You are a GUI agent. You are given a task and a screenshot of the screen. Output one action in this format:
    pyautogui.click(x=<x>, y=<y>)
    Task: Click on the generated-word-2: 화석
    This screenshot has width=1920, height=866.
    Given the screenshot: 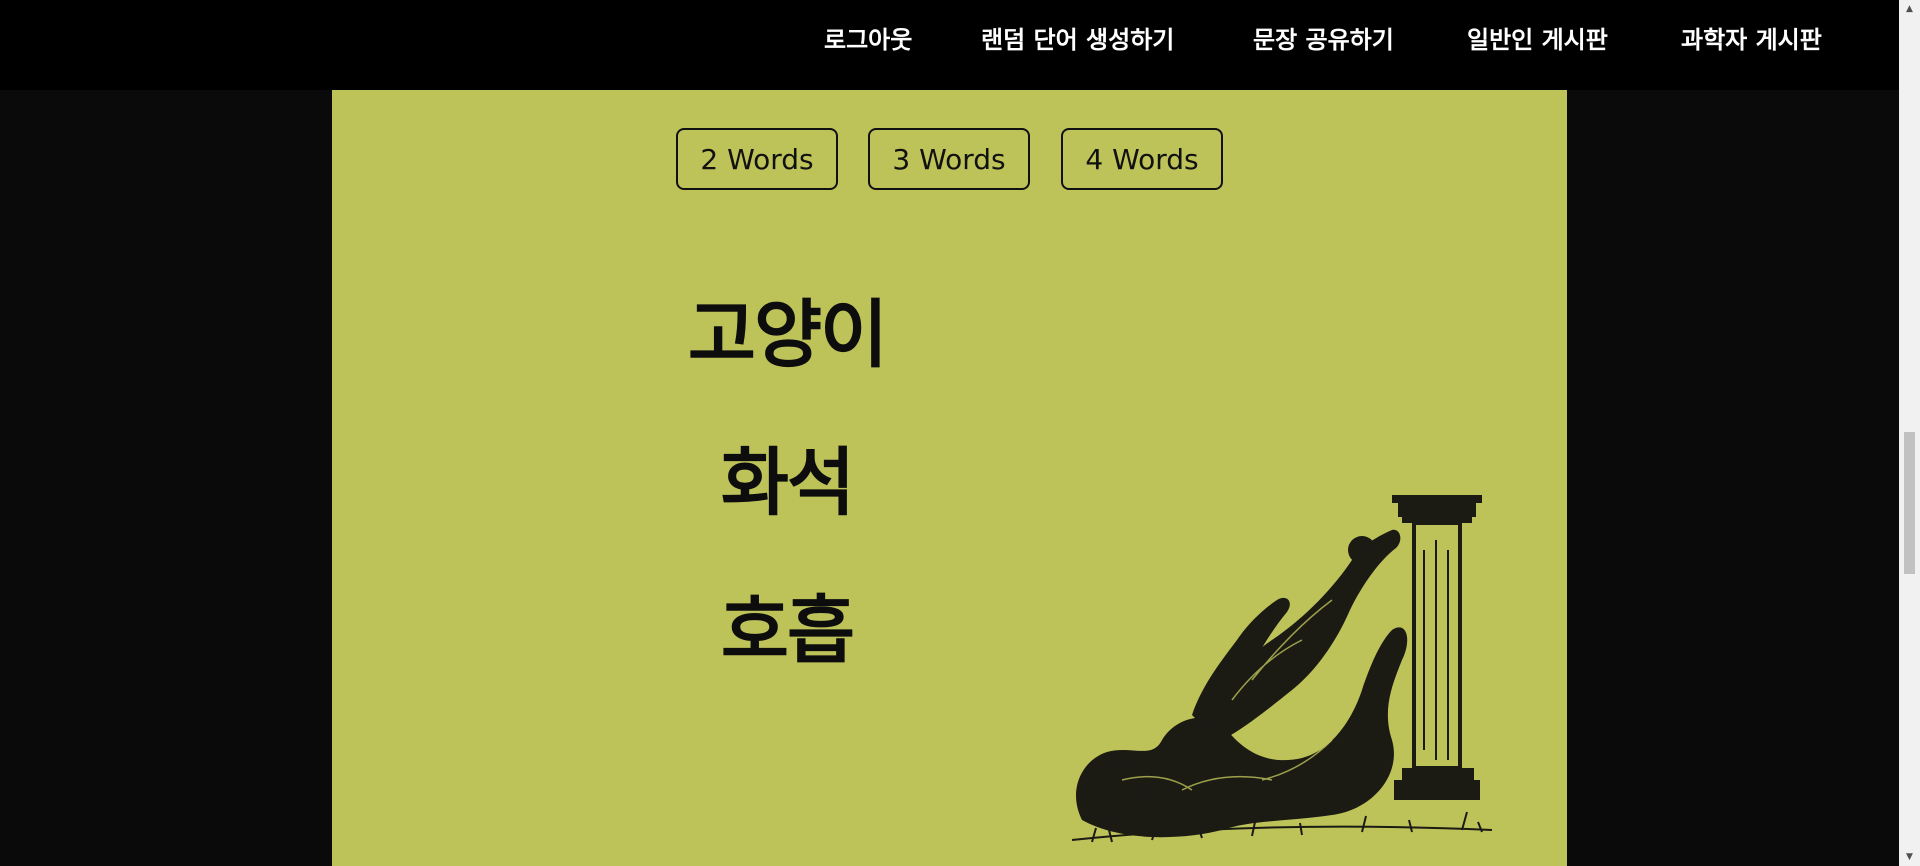 What is the action you would take?
    pyautogui.click(x=787, y=483)
    